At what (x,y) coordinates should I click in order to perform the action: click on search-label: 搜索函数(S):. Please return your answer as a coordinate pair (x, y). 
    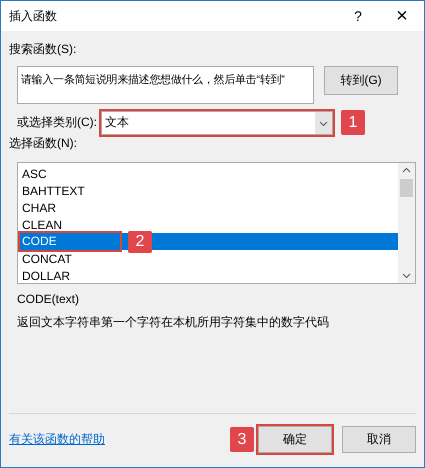
    Looking at the image, I should click on (43, 49).